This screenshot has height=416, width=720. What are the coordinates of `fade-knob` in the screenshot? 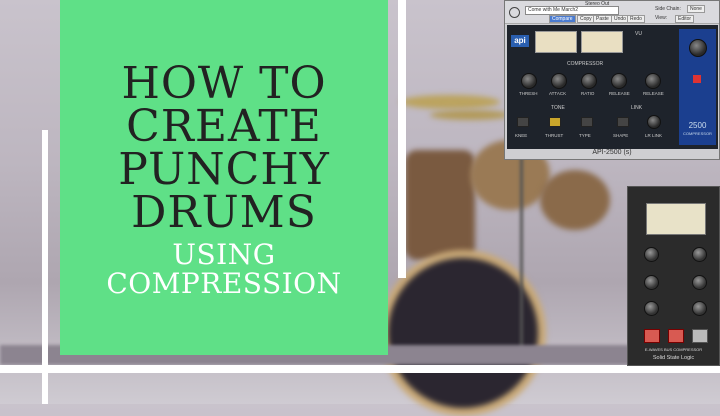 It's located at (699, 308).